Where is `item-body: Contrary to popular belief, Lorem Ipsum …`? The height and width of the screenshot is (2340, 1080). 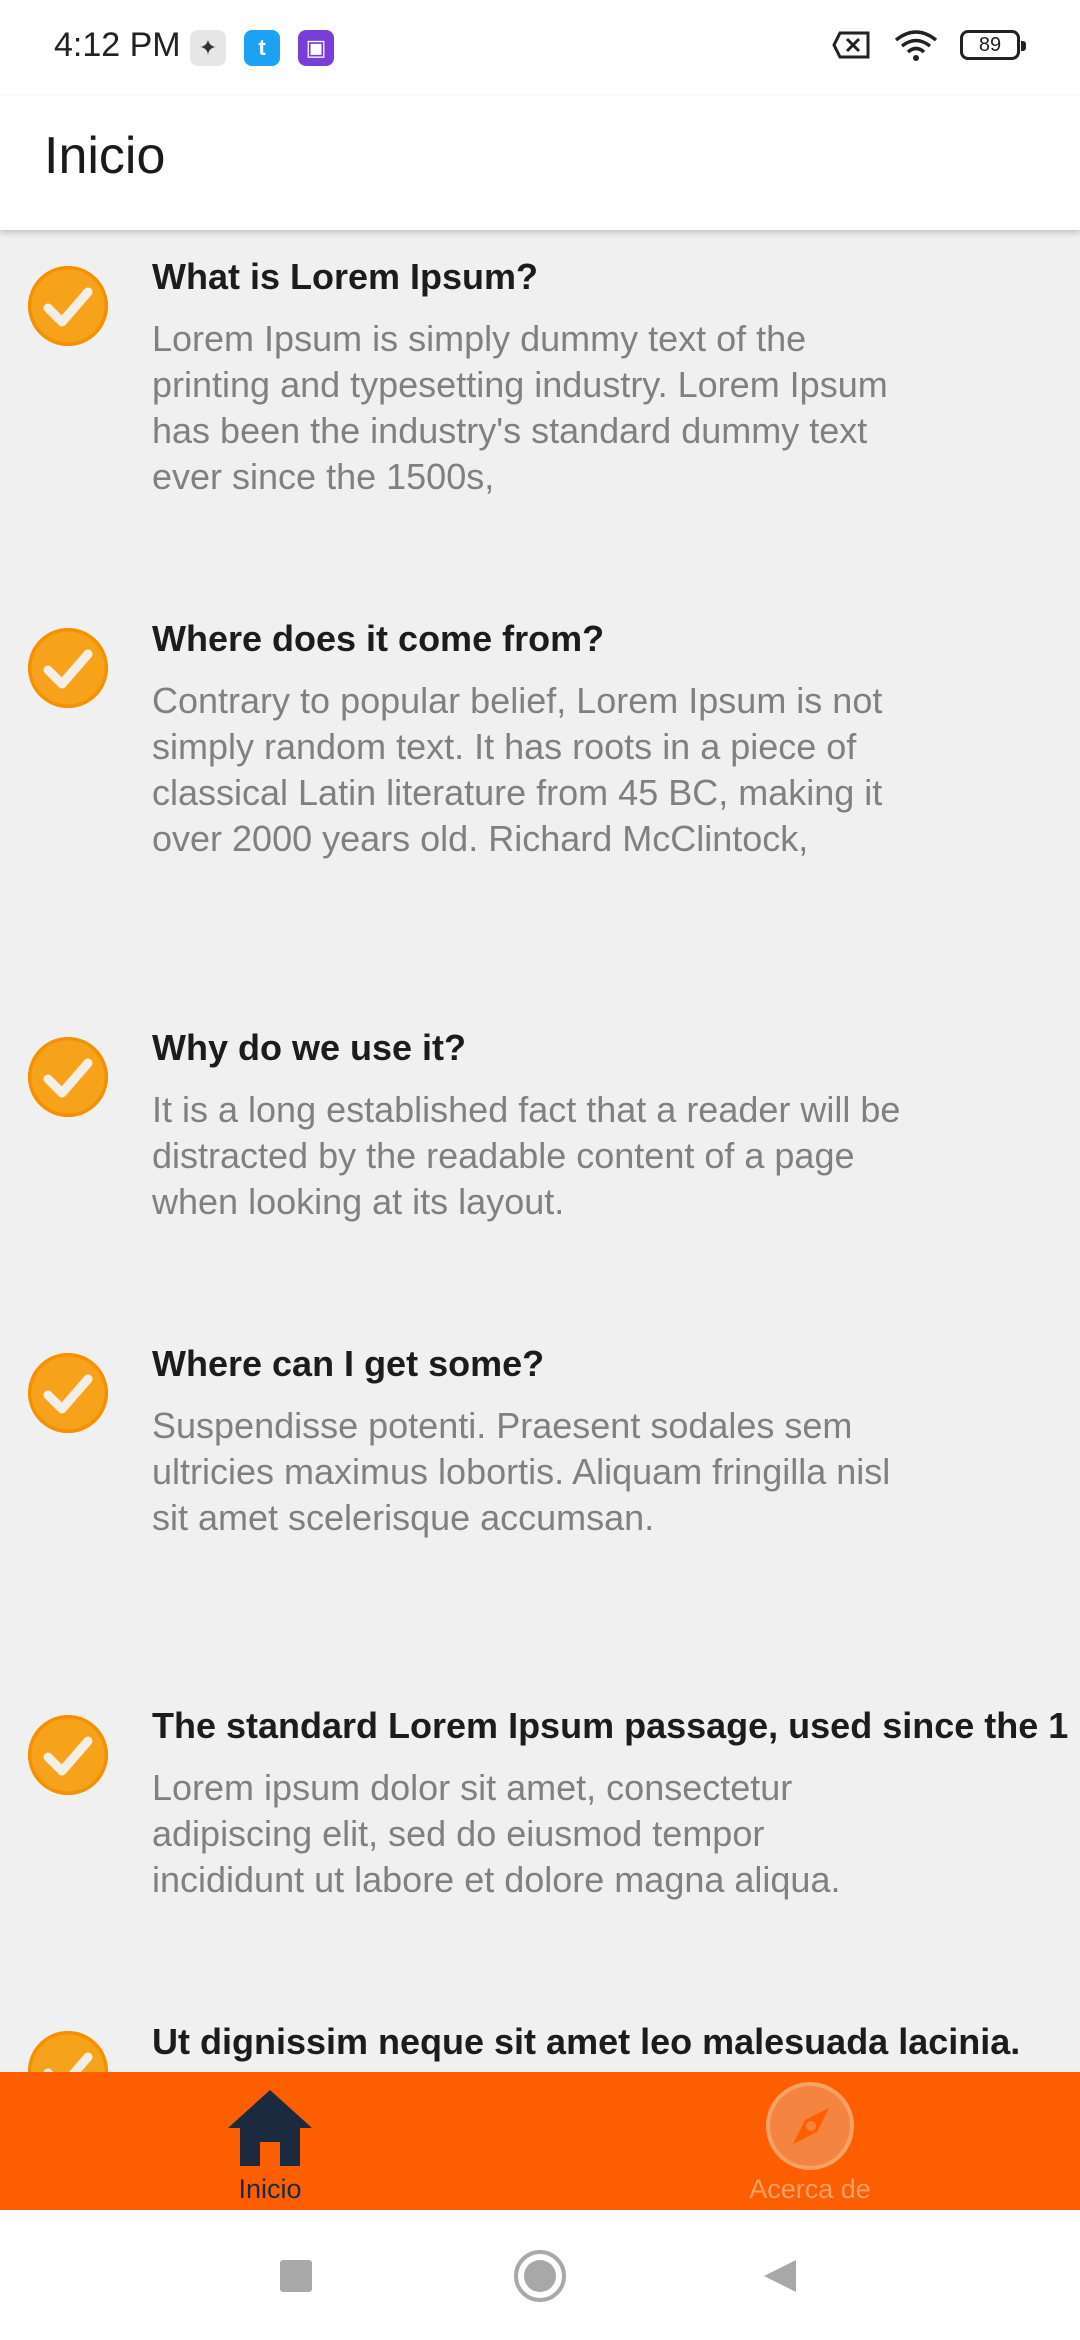
item-body: Contrary to popular belief, Lorem Ipsum … is located at coordinates (517, 769).